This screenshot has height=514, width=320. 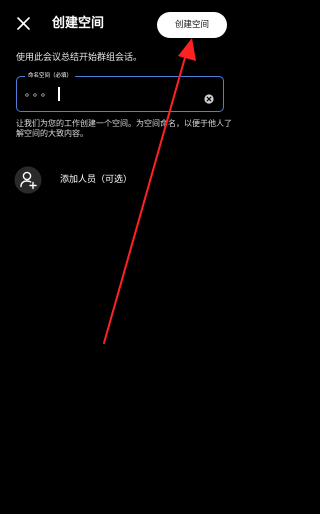 What do you see at coordinates (78, 23) in the screenshot?
I see `page-title: 创建空间` at bounding box center [78, 23].